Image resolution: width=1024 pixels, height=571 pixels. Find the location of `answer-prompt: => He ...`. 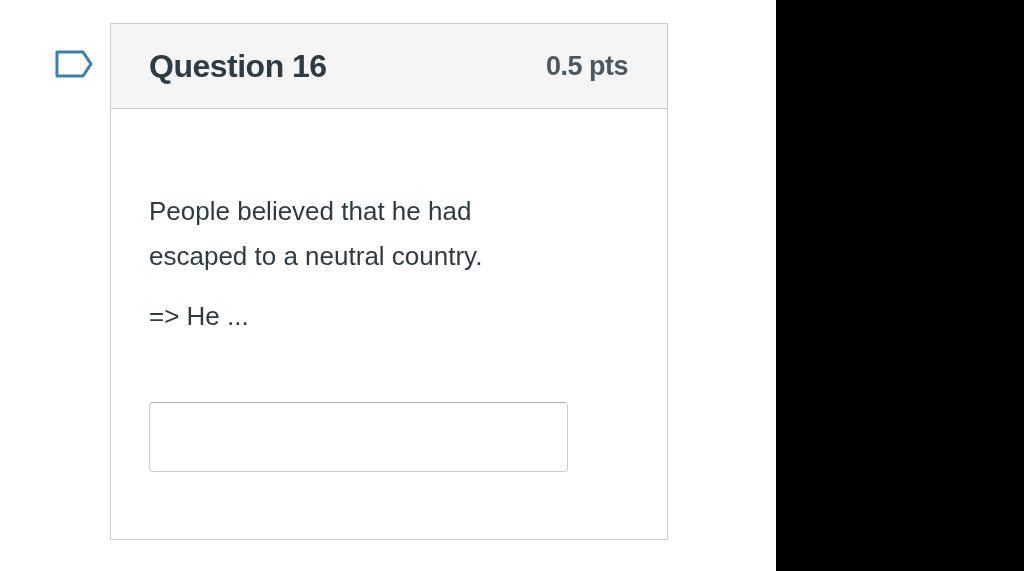

answer-prompt: => He ... is located at coordinates (199, 316).